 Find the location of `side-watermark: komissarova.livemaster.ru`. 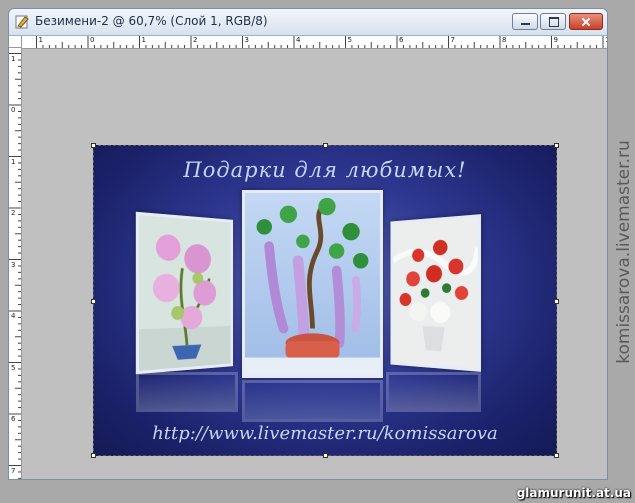

side-watermark: komissarova.livemaster.ru is located at coordinates (624, 251).